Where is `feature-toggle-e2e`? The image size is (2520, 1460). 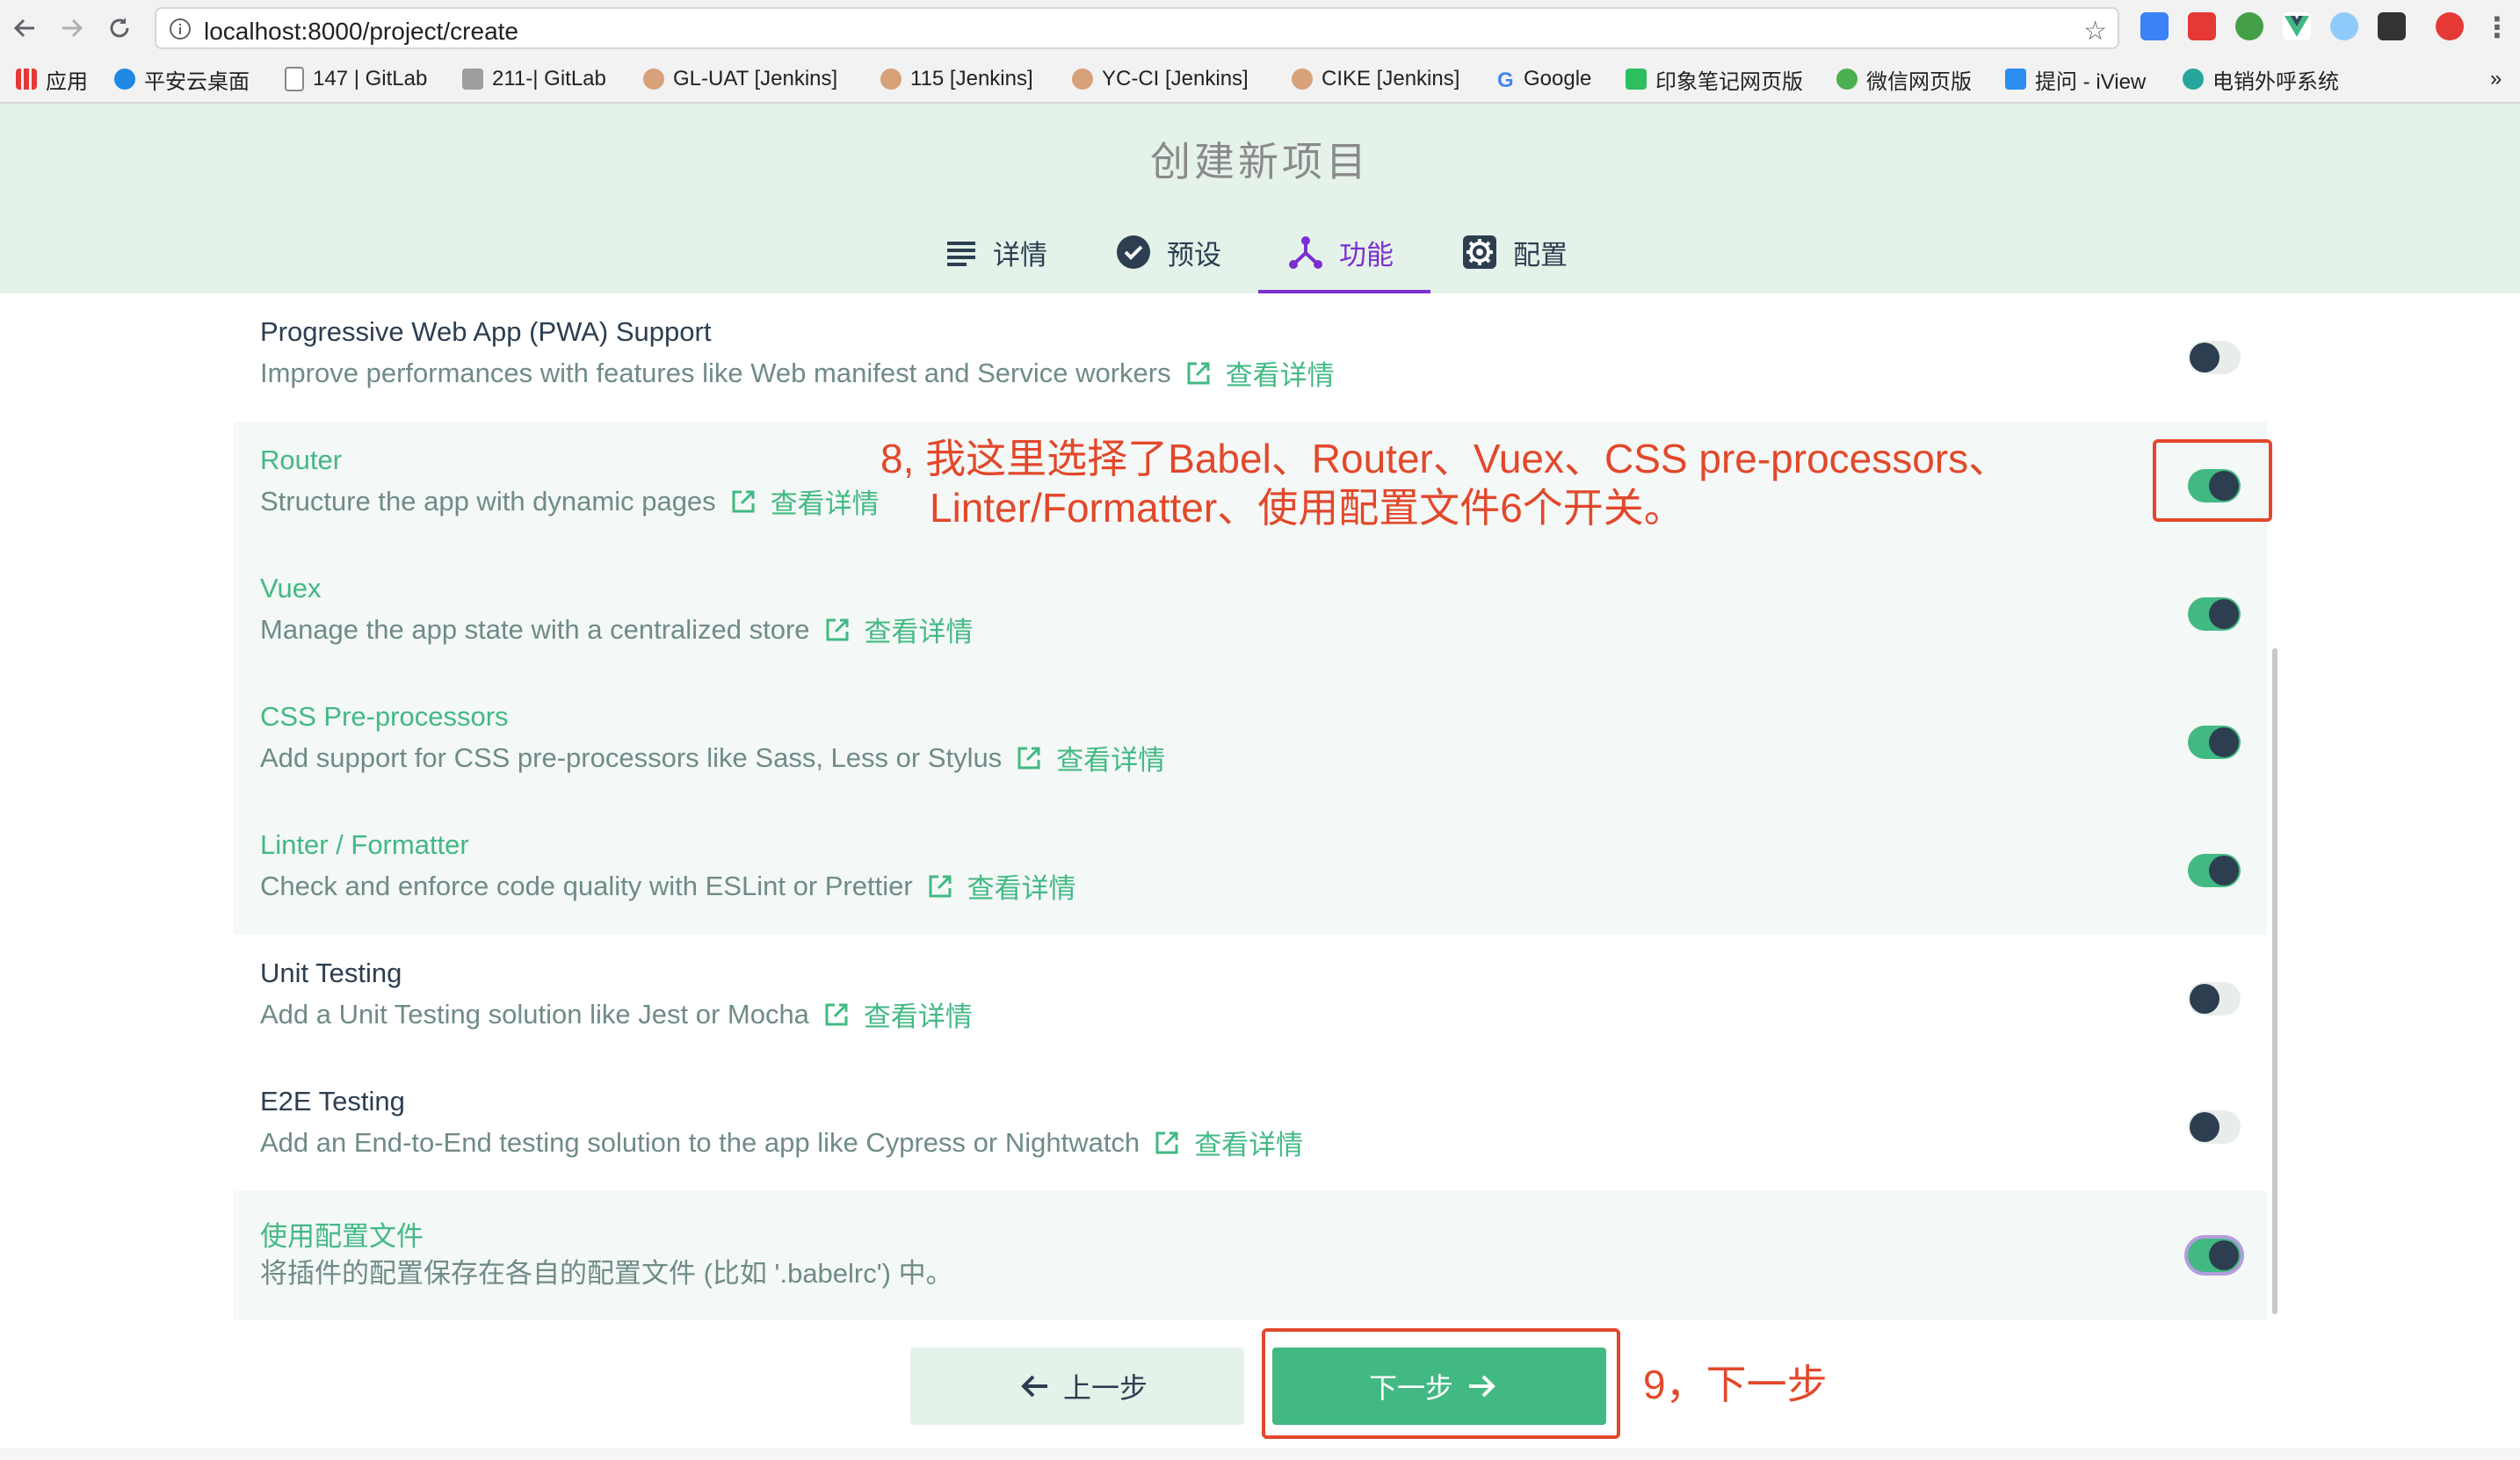 feature-toggle-e2e is located at coordinates (2214, 1127).